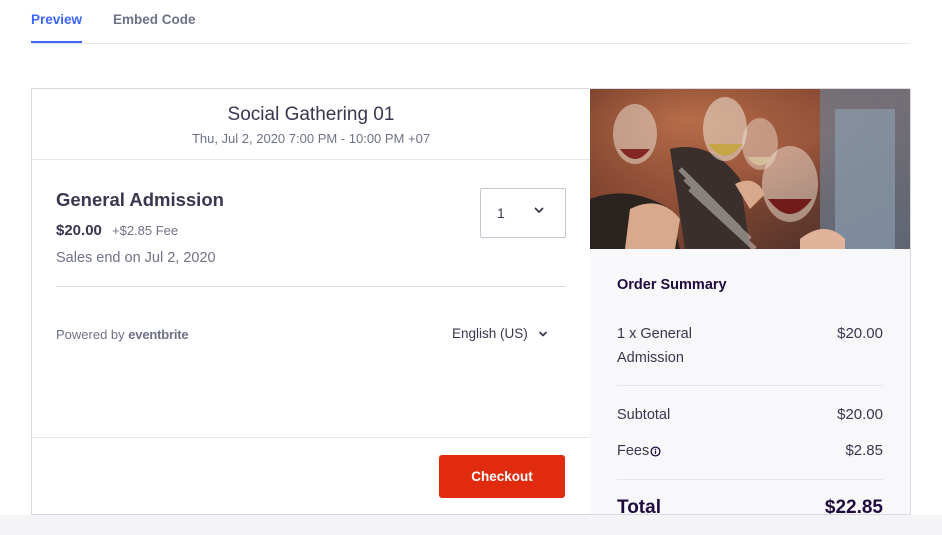  What do you see at coordinates (154, 19) in the screenshot?
I see `tab-embed-code: Embed Code` at bounding box center [154, 19].